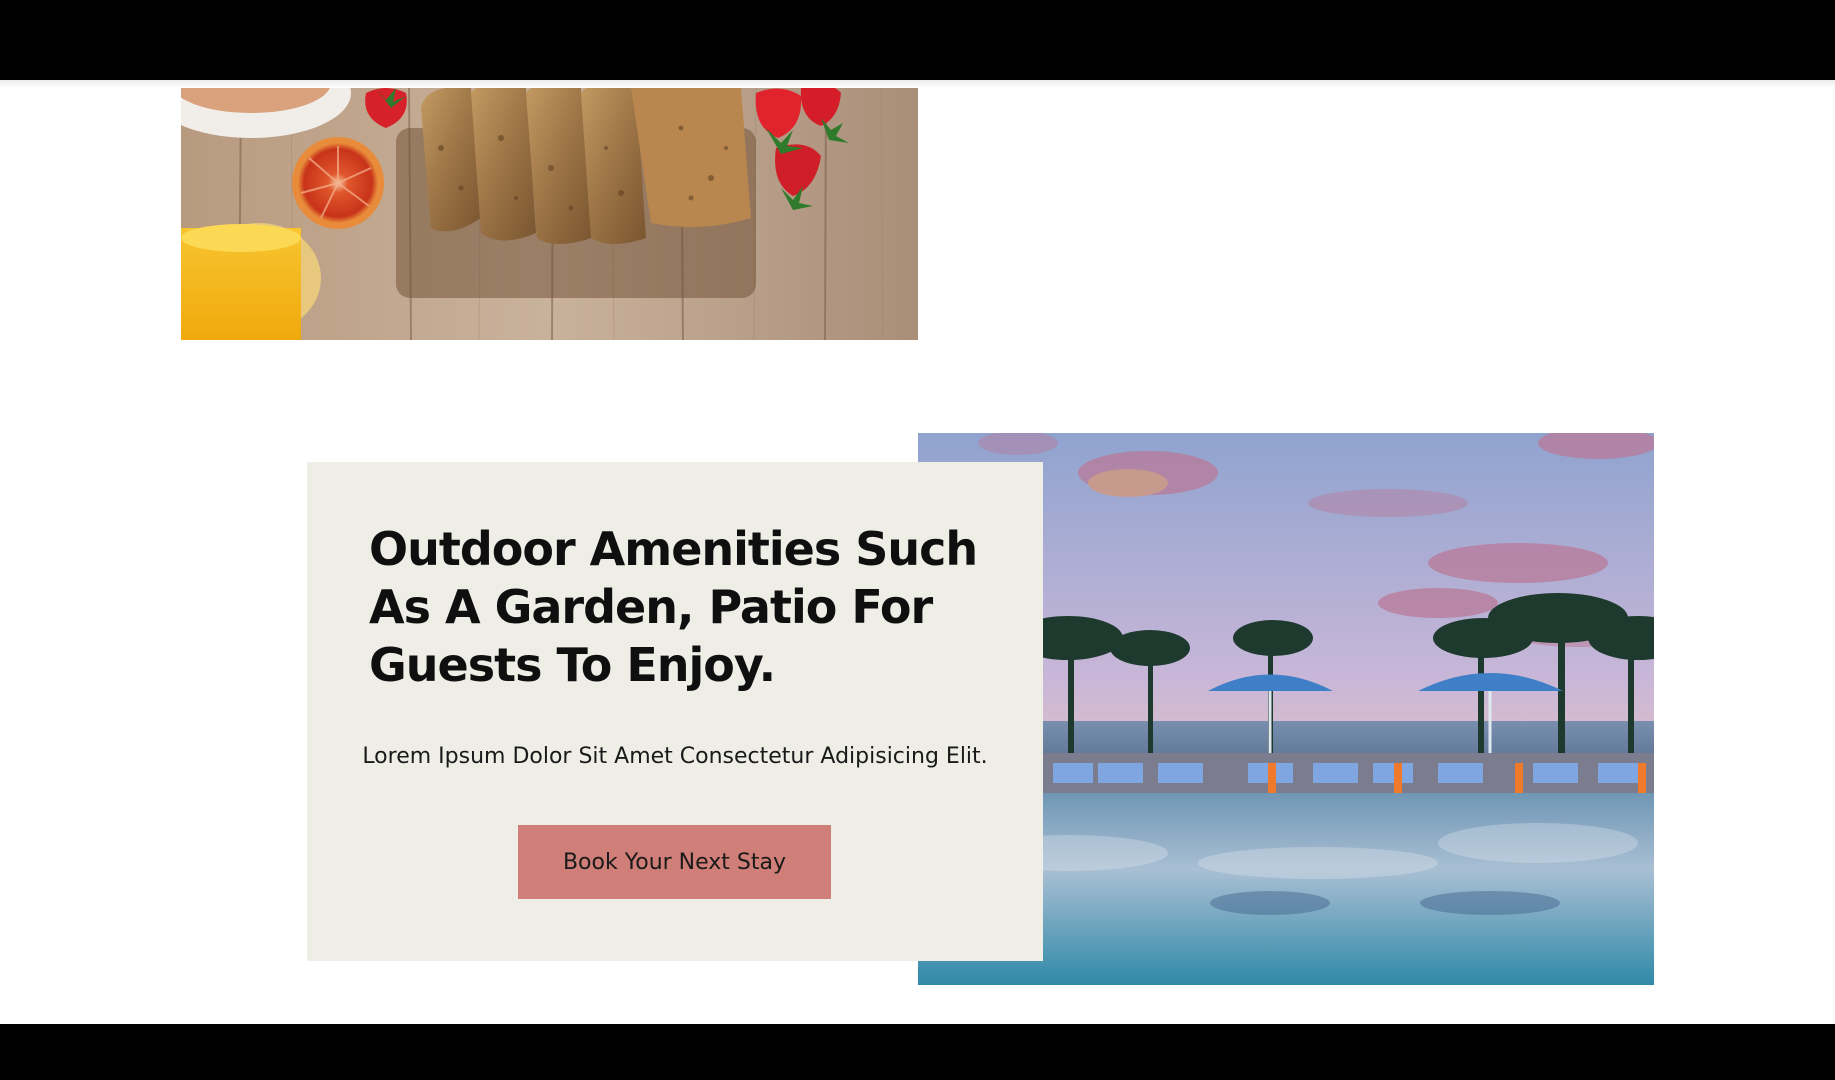  Describe the element at coordinates (549, 214) in the screenshot. I see `breakfast-photo` at that location.